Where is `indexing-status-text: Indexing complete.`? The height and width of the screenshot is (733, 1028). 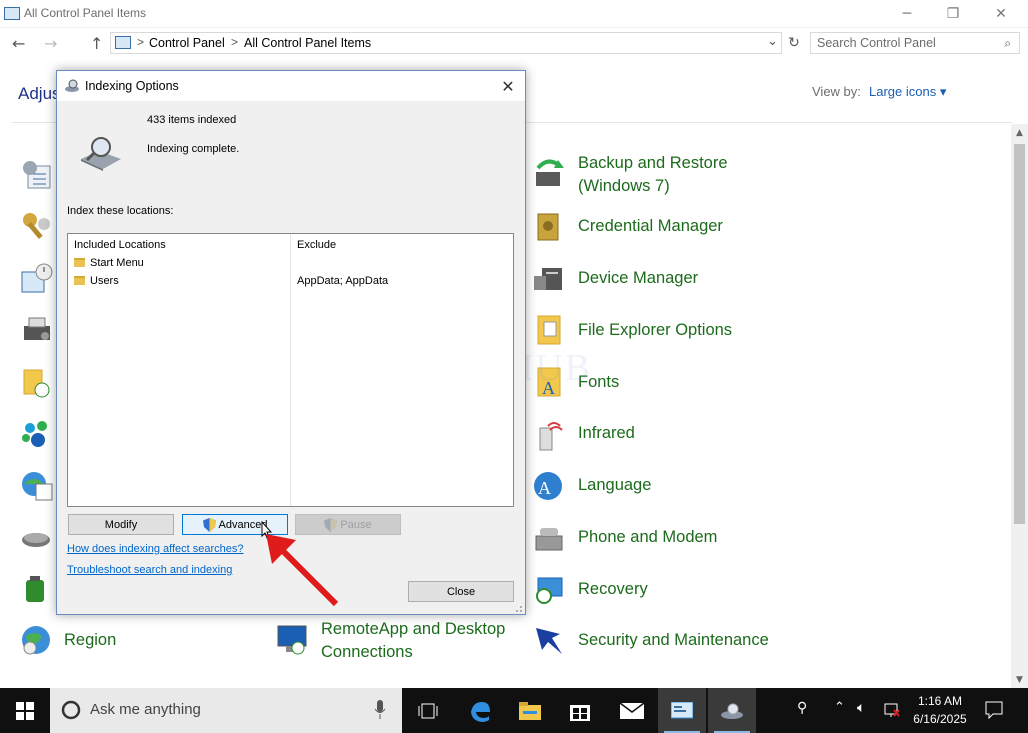 indexing-status-text: Indexing complete. is located at coordinates (193, 149).